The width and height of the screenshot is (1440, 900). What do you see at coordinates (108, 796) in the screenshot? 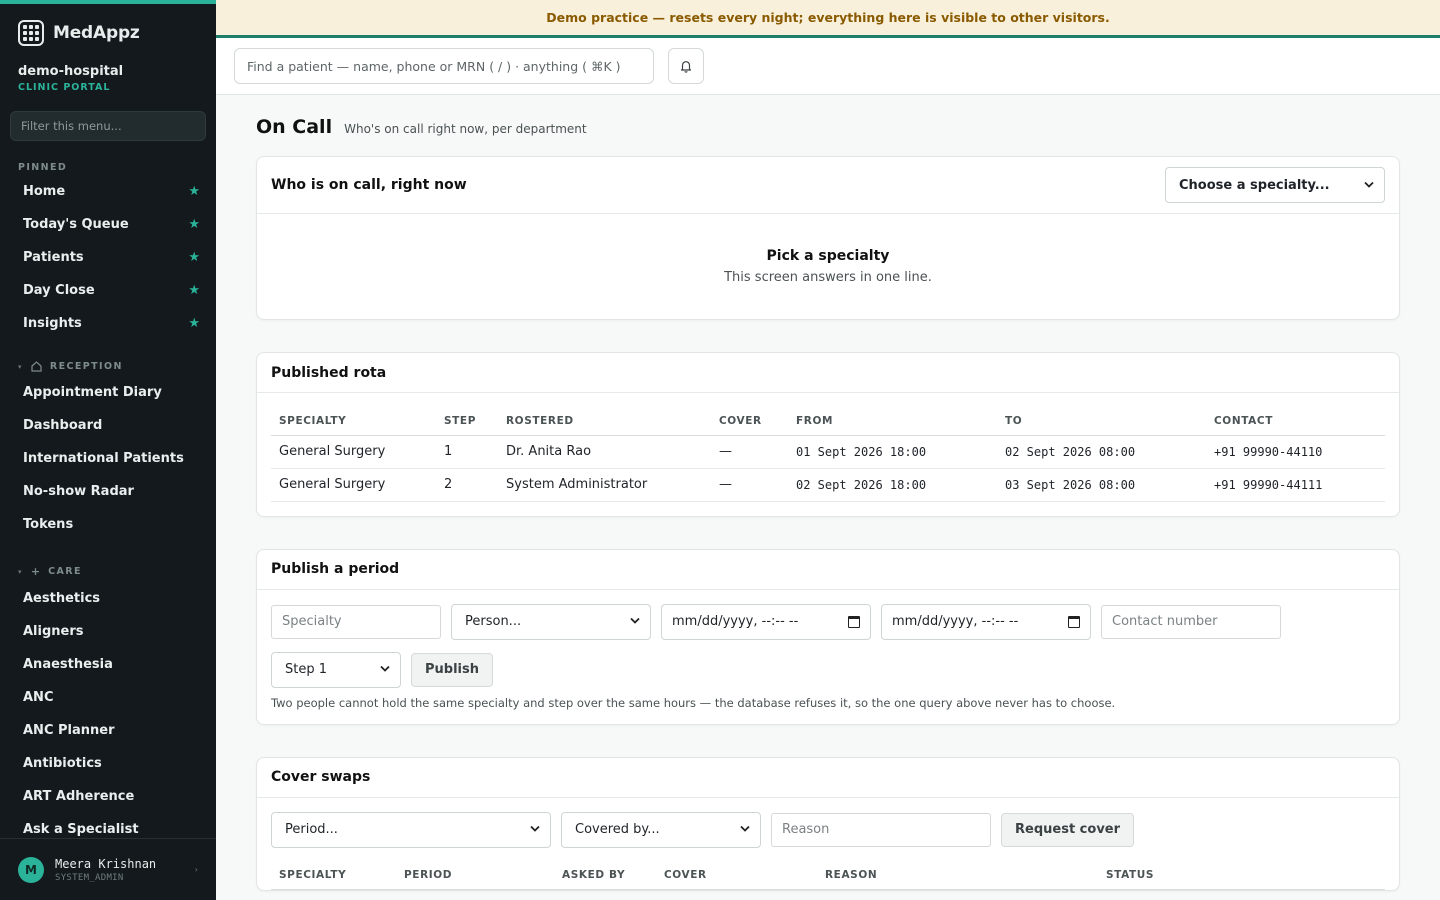
I see `sidebar-item-art-adherence: ART Adherence` at bounding box center [108, 796].